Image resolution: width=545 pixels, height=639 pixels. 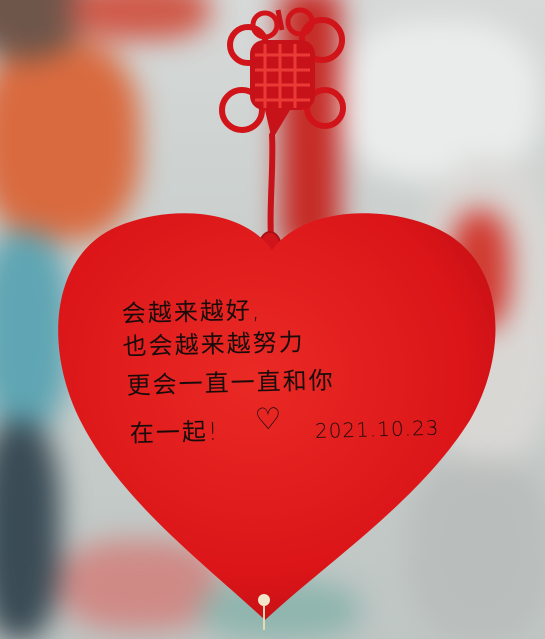 What do you see at coordinates (377, 429) in the screenshot?
I see `date-text: 2021.10.23` at bounding box center [377, 429].